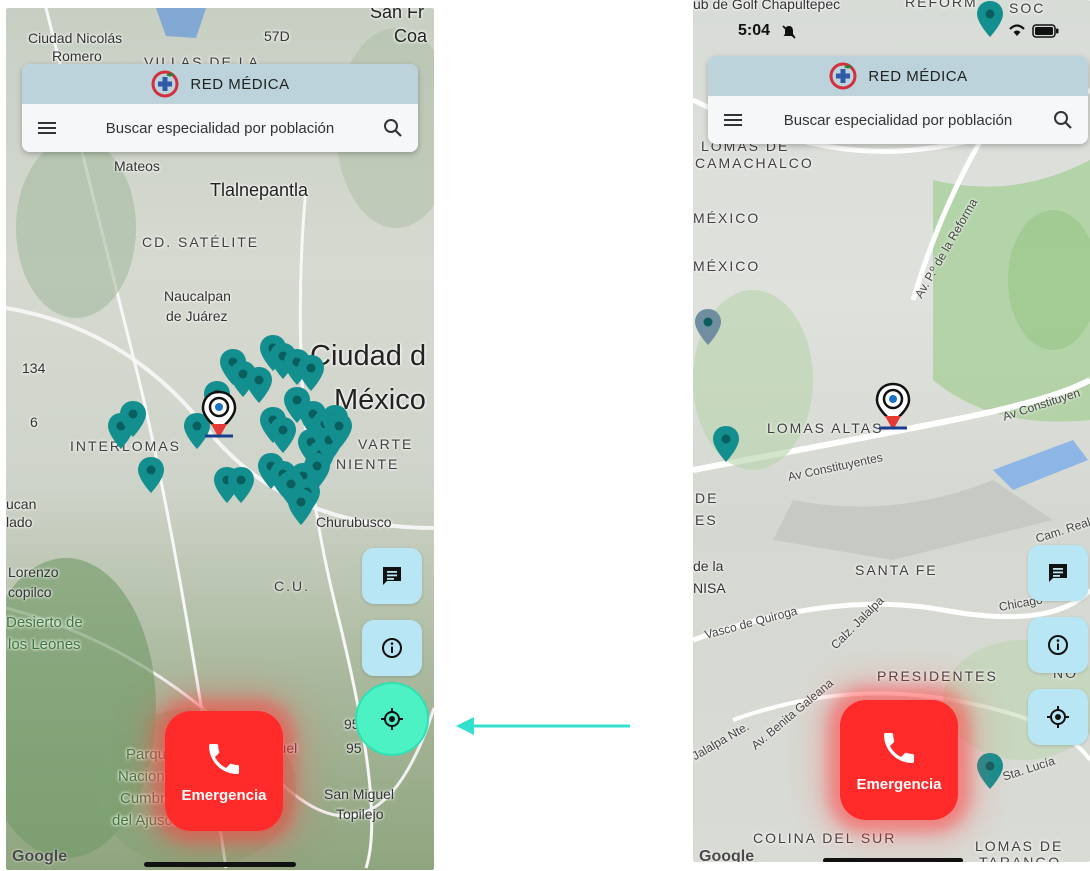 This screenshot has height=871, width=1090. What do you see at coordinates (767, 6) in the screenshot?
I see `map-label: ub de Golf Chapultepec` at bounding box center [767, 6].